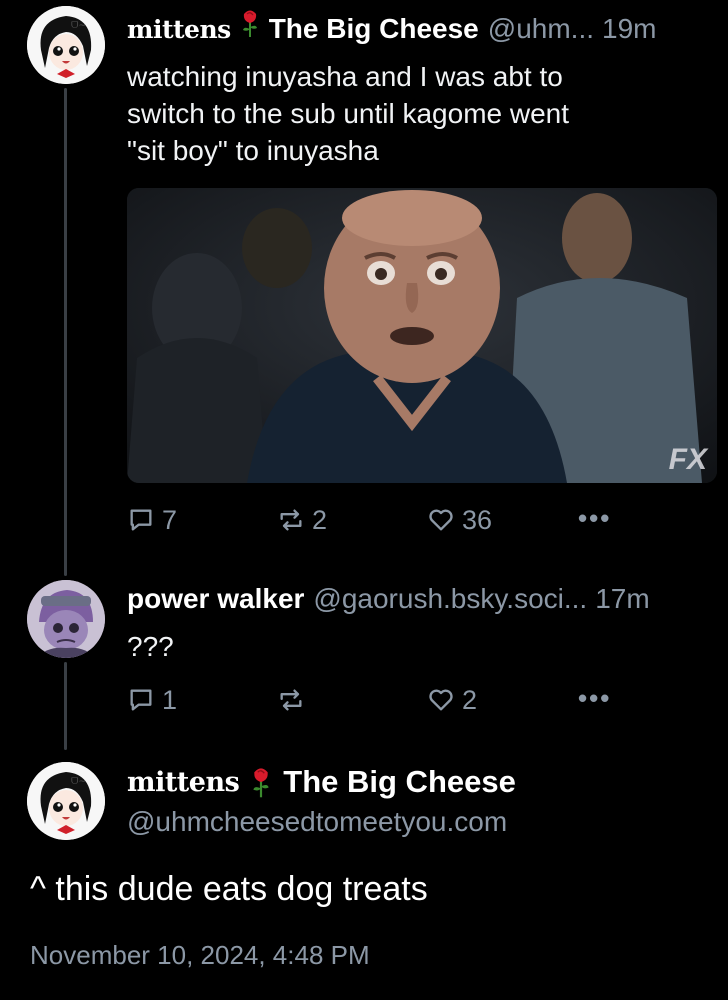  What do you see at coordinates (215, 599) in the screenshot?
I see `display-name: power walker` at bounding box center [215, 599].